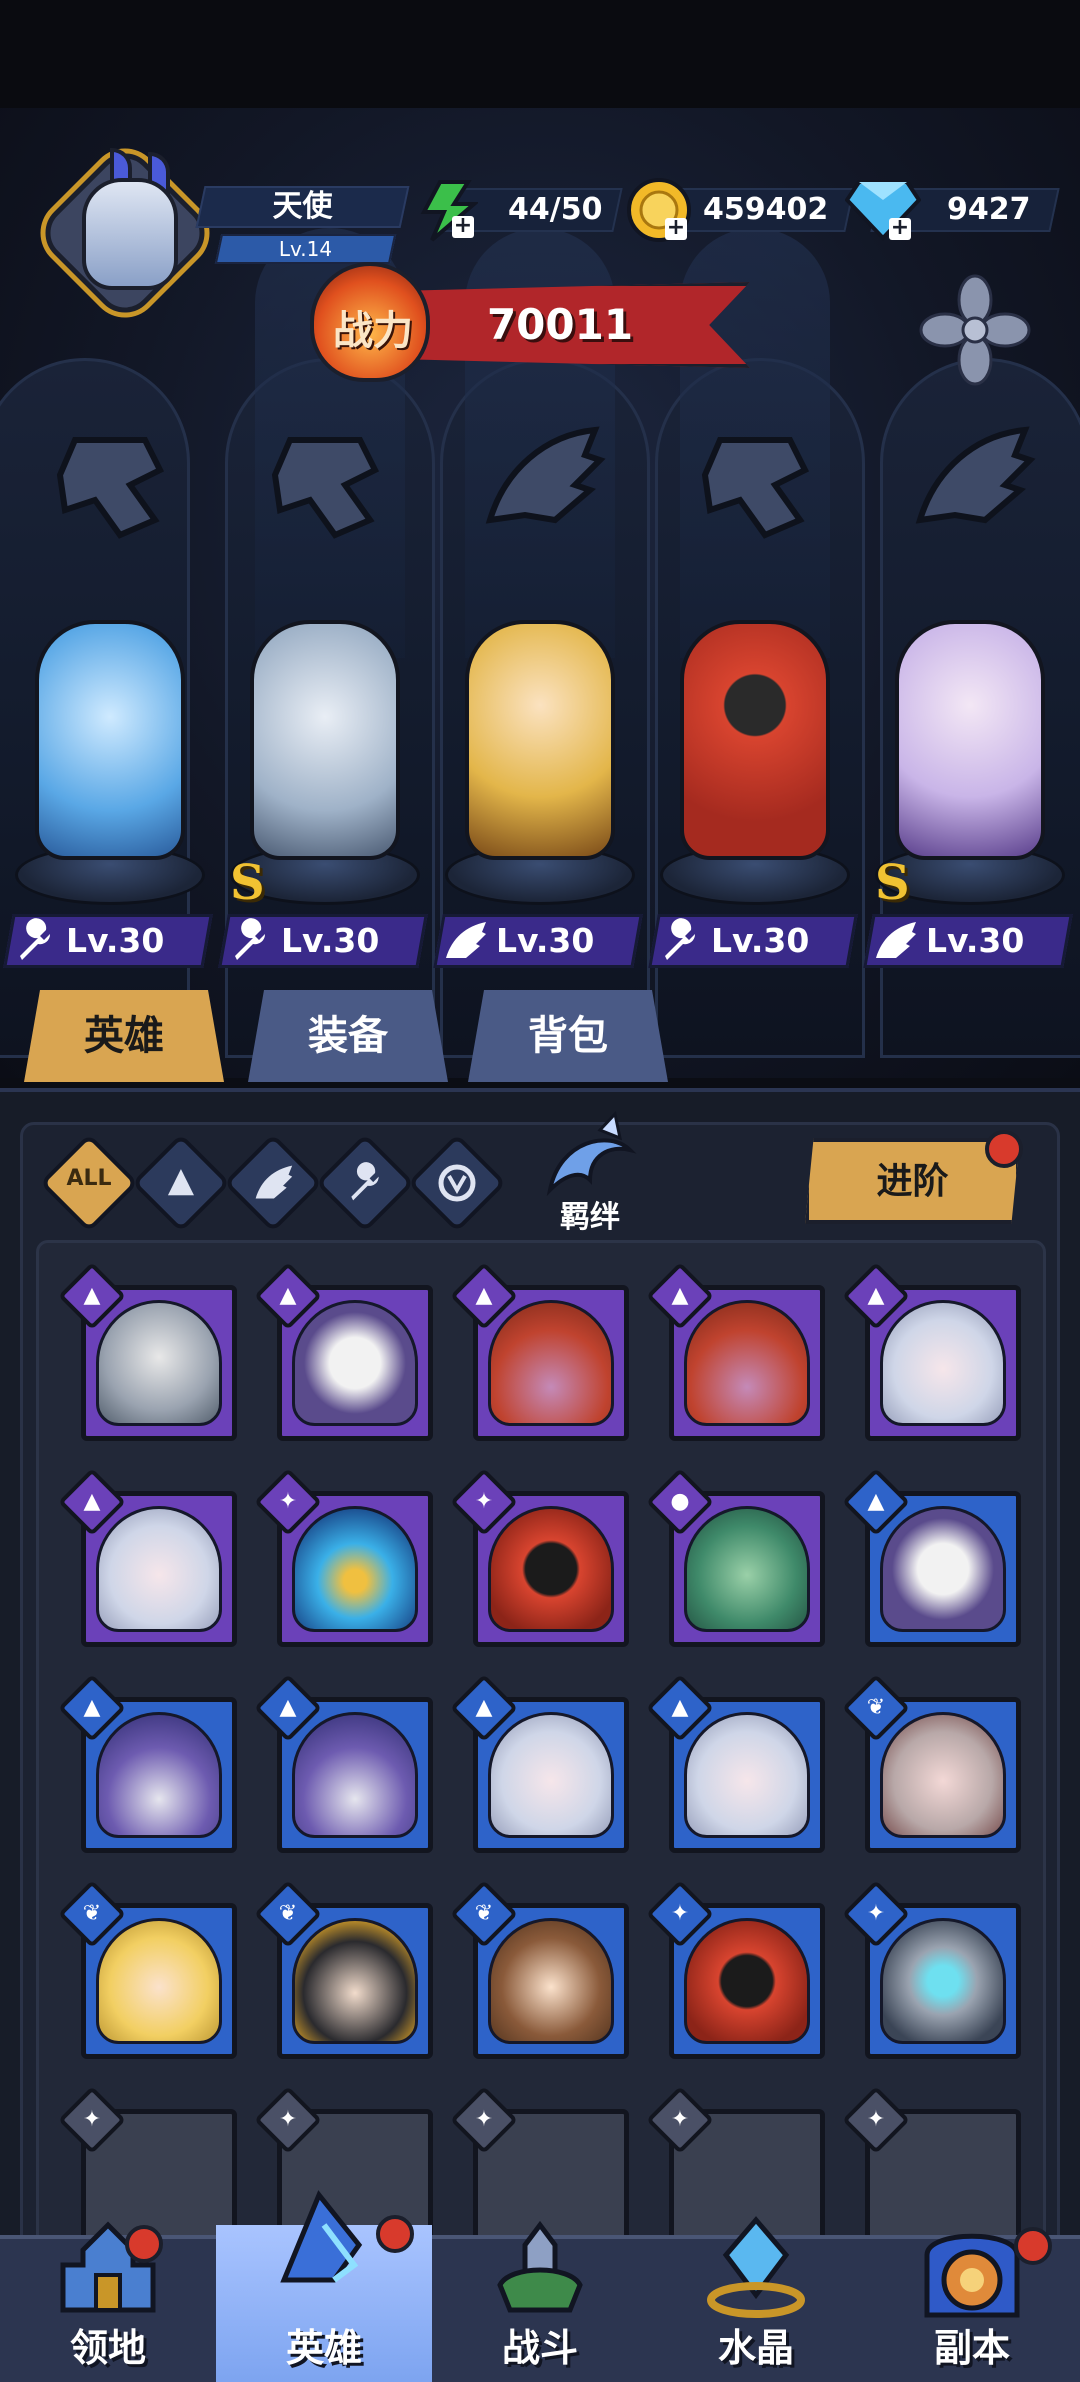 The height and width of the screenshot is (2382, 1080). Describe the element at coordinates (560, 324) in the screenshot. I see `power-value: 70011` at that location.